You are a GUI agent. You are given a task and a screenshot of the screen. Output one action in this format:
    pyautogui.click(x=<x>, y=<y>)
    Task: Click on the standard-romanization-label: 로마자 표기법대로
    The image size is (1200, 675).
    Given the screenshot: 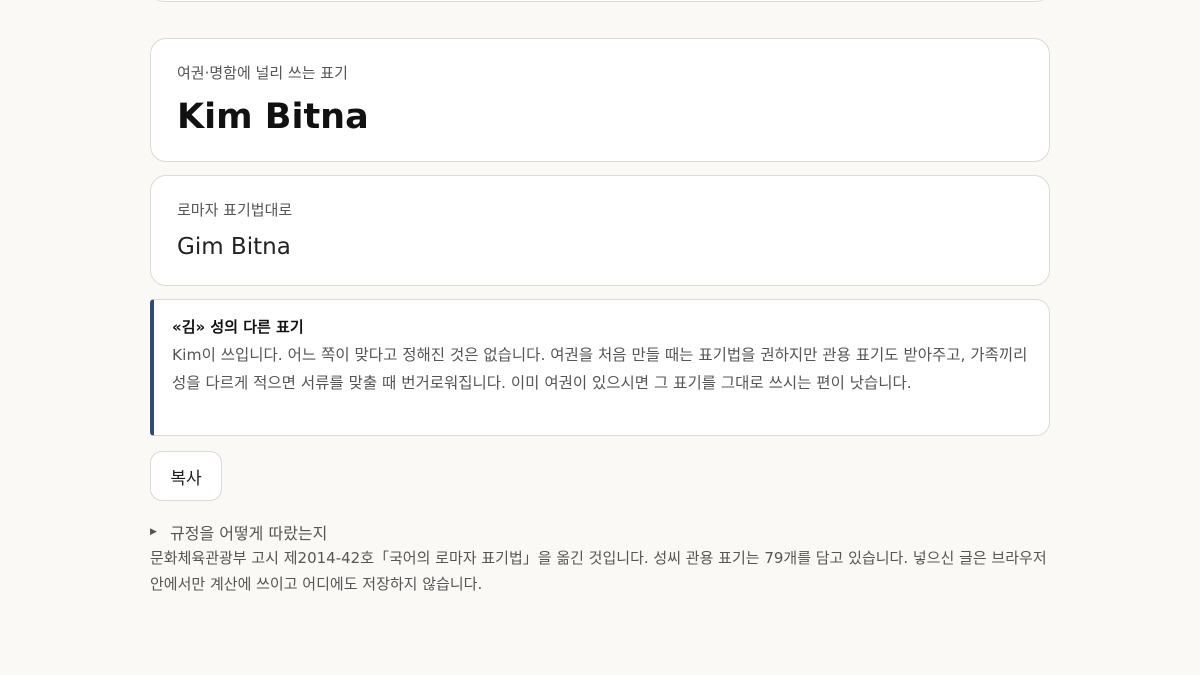 What is the action you would take?
    pyautogui.click(x=235, y=210)
    